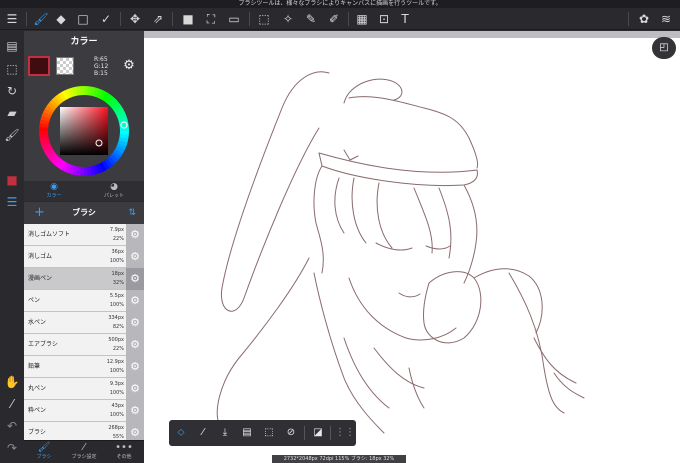 This screenshot has height=463, width=680. Describe the element at coordinates (644, 19) in the screenshot. I see `material-icon: ✿` at that location.